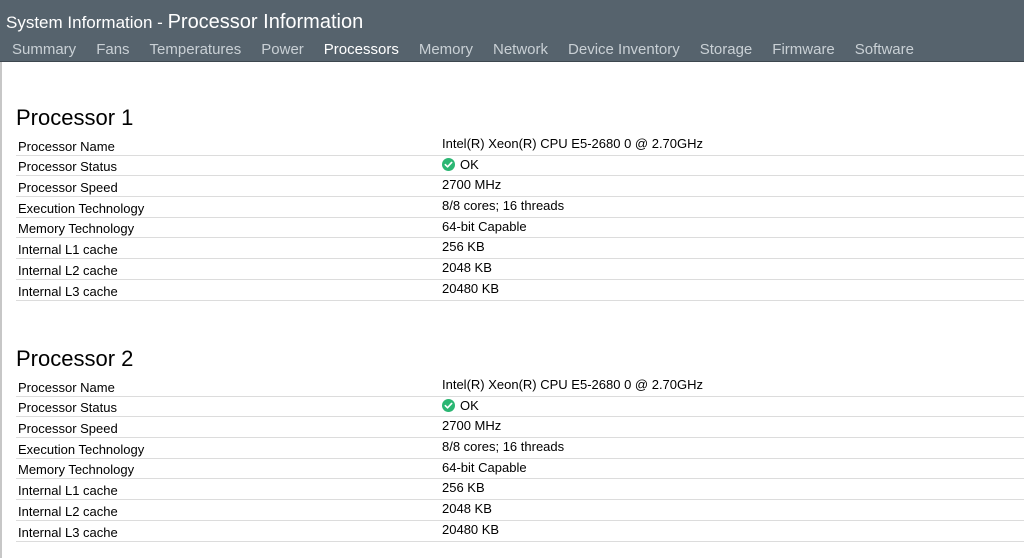 The width and height of the screenshot is (1024, 558). What do you see at coordinates (520, 49) in the screenshot?
I see `tab-network: Network` at bounding box center [520, 49].